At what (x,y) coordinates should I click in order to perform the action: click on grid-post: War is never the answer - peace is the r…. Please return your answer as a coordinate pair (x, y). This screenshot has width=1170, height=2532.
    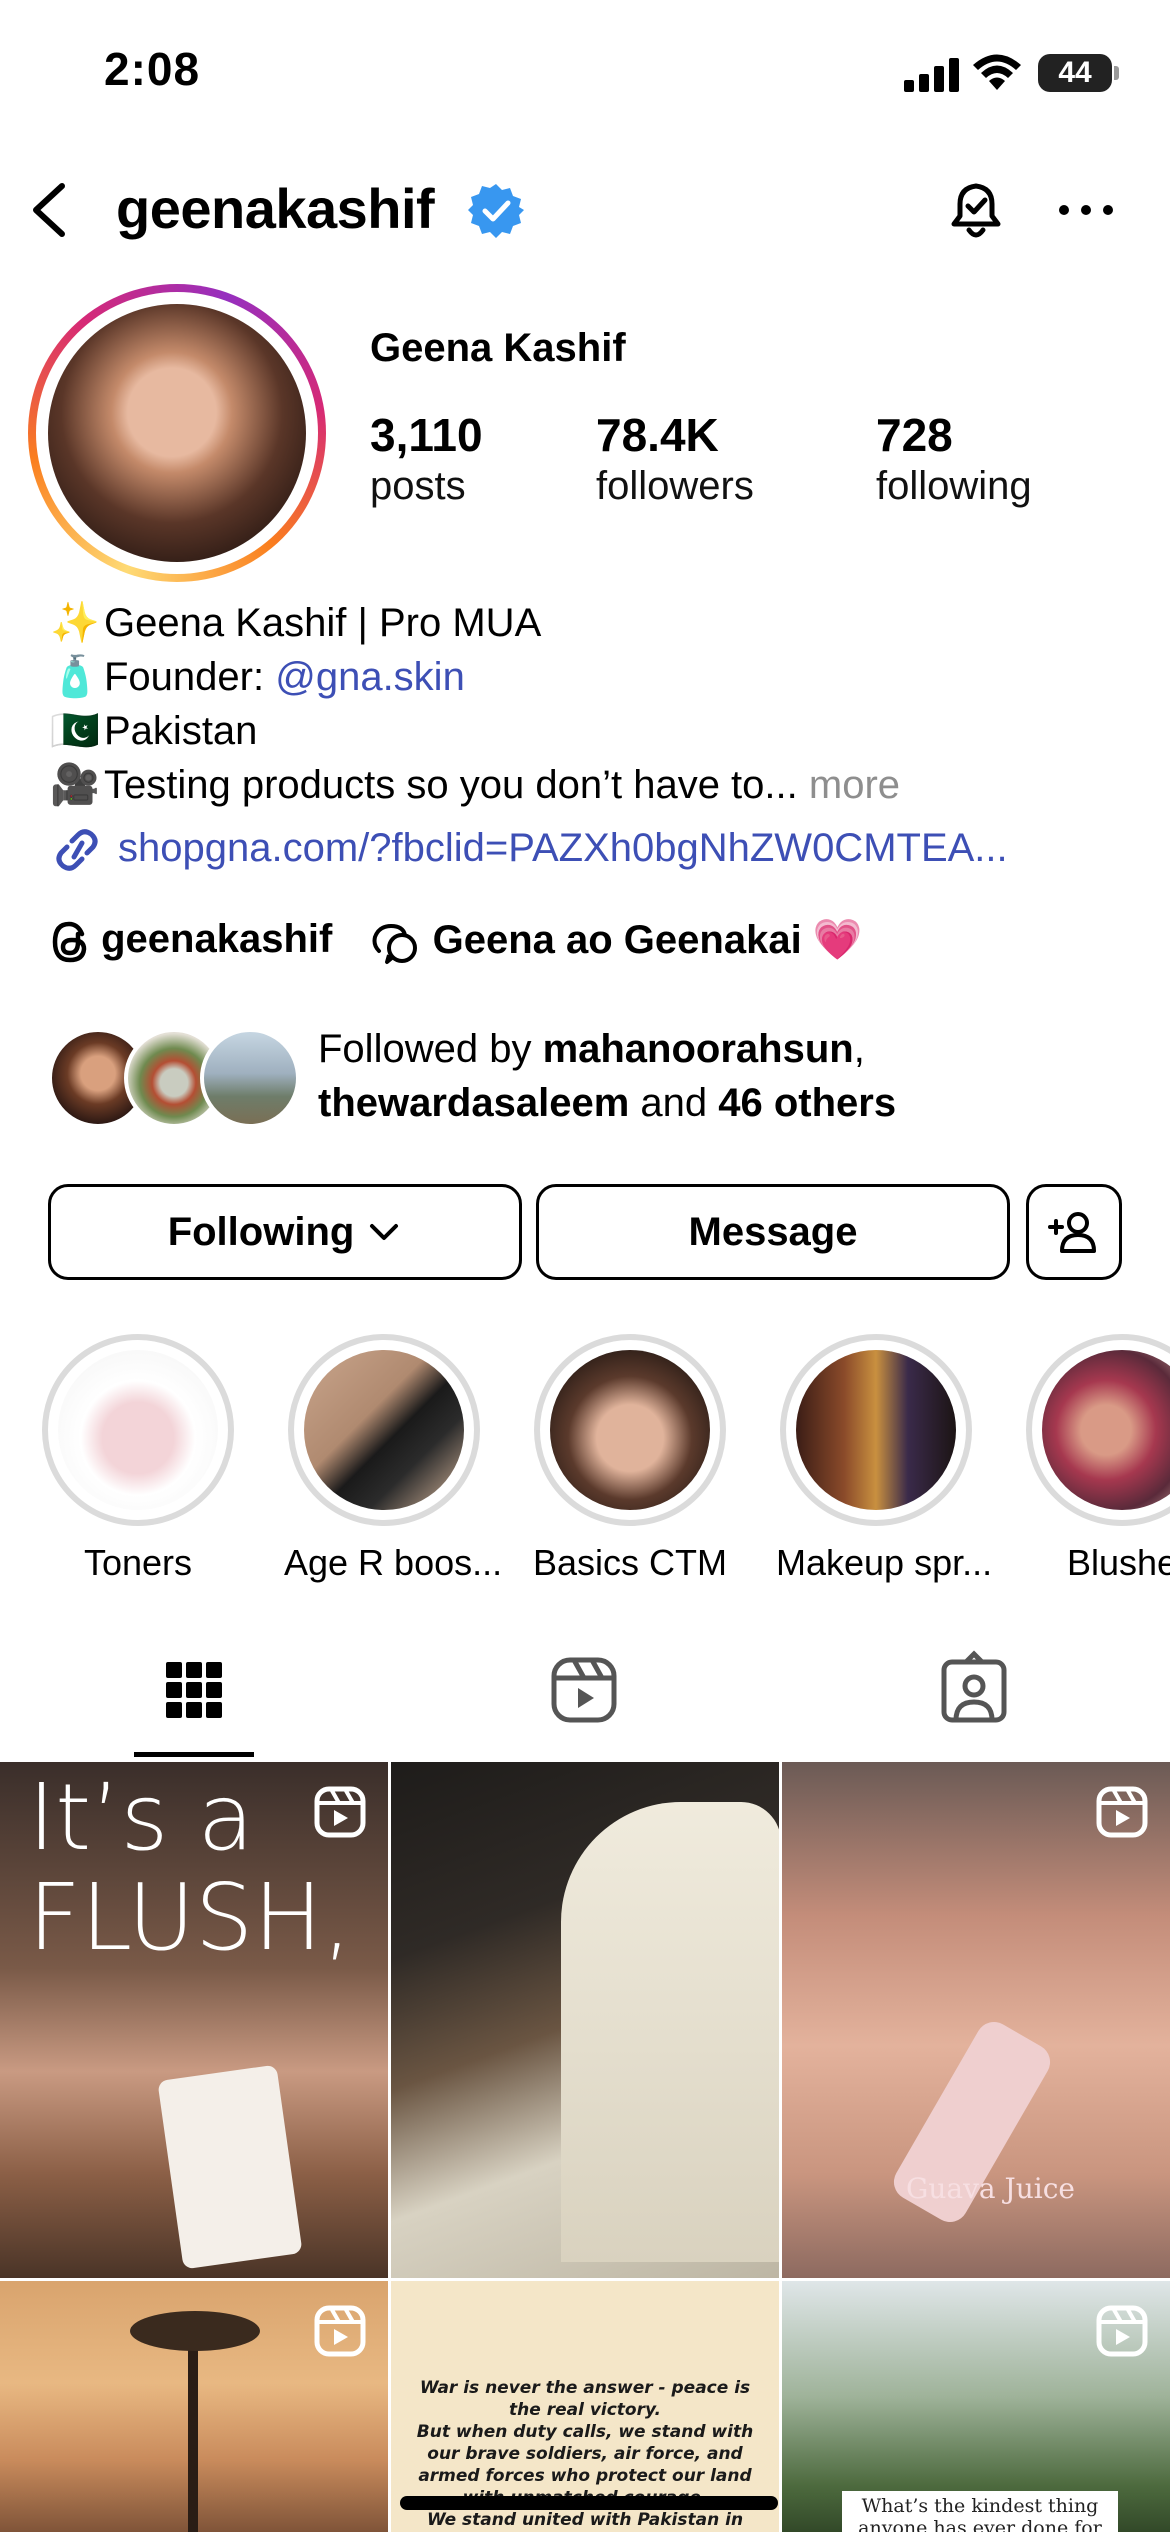
    Looking at the image, I should click on (585, 2406).